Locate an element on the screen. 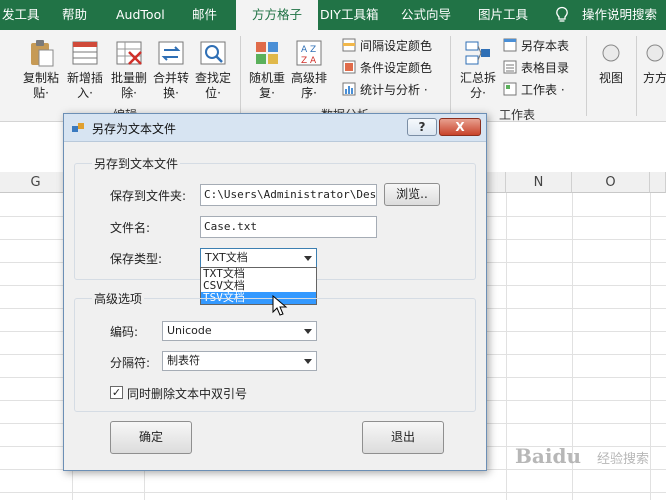  tell-me-search: 操作说明搜索 is located at coordinates (624, 15).